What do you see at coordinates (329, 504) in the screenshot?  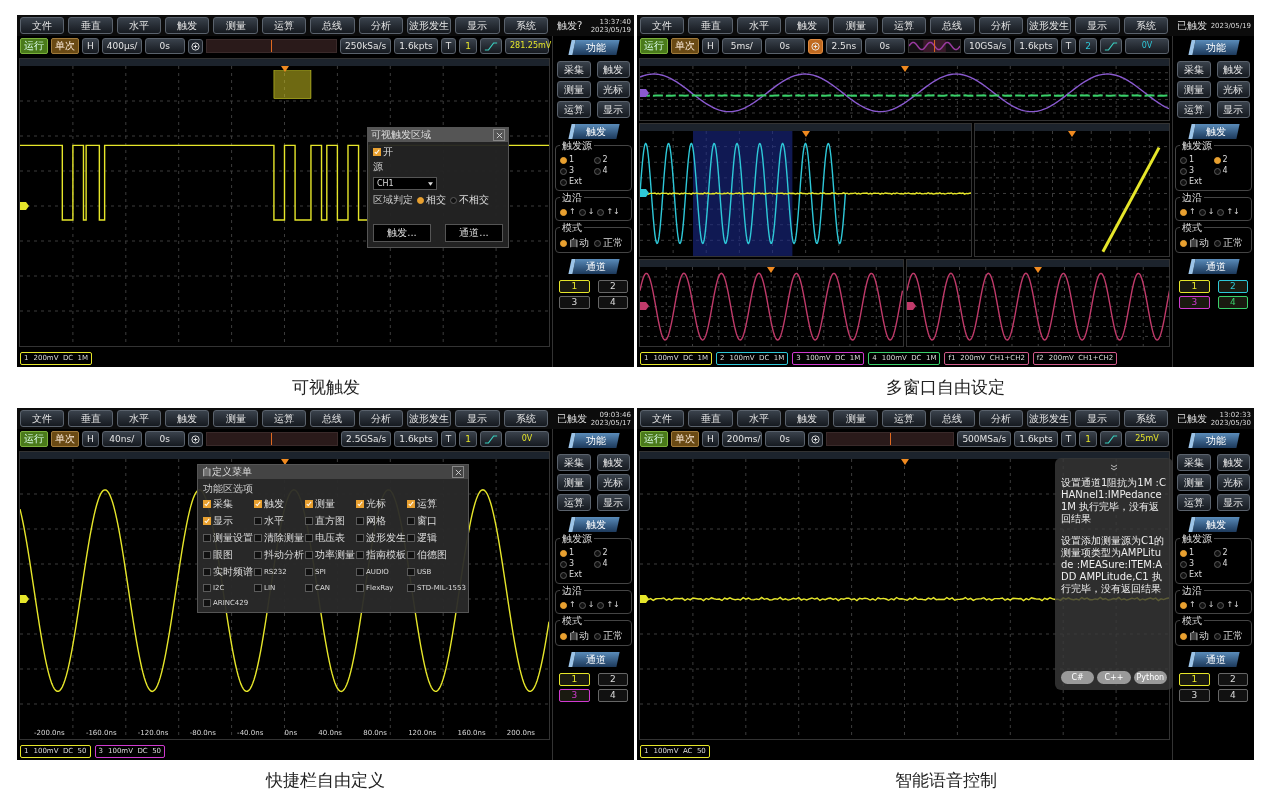 I see `checkbox-option: 测量` at bounding box center [329, 504].